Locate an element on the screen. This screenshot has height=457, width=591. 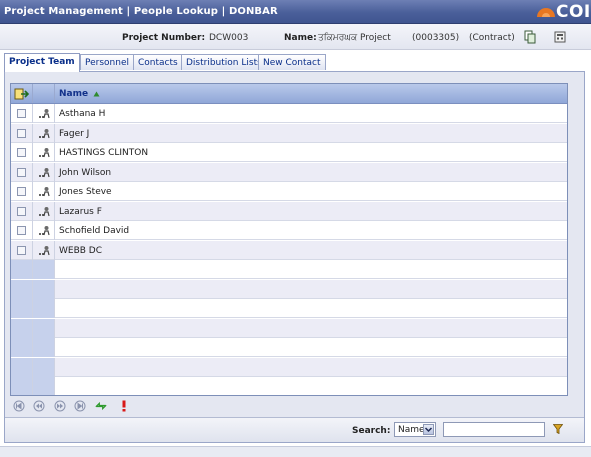
logo-text: COINS is located at coordinates (573, 12).